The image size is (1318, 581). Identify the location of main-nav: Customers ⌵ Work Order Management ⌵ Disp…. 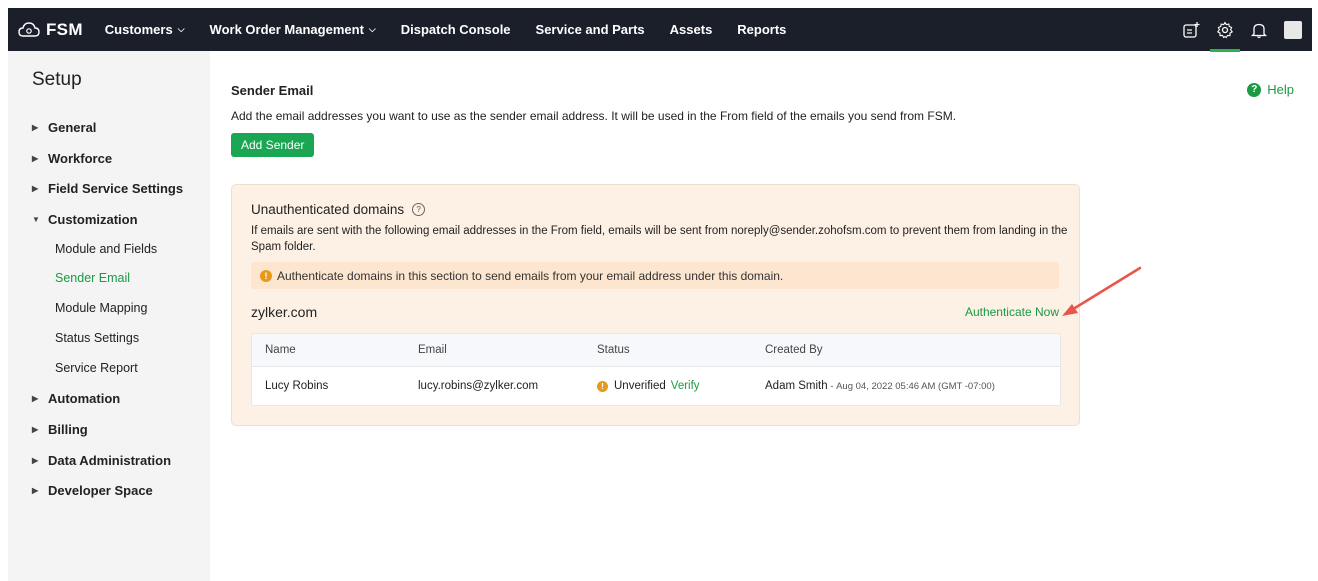
(458, 29).